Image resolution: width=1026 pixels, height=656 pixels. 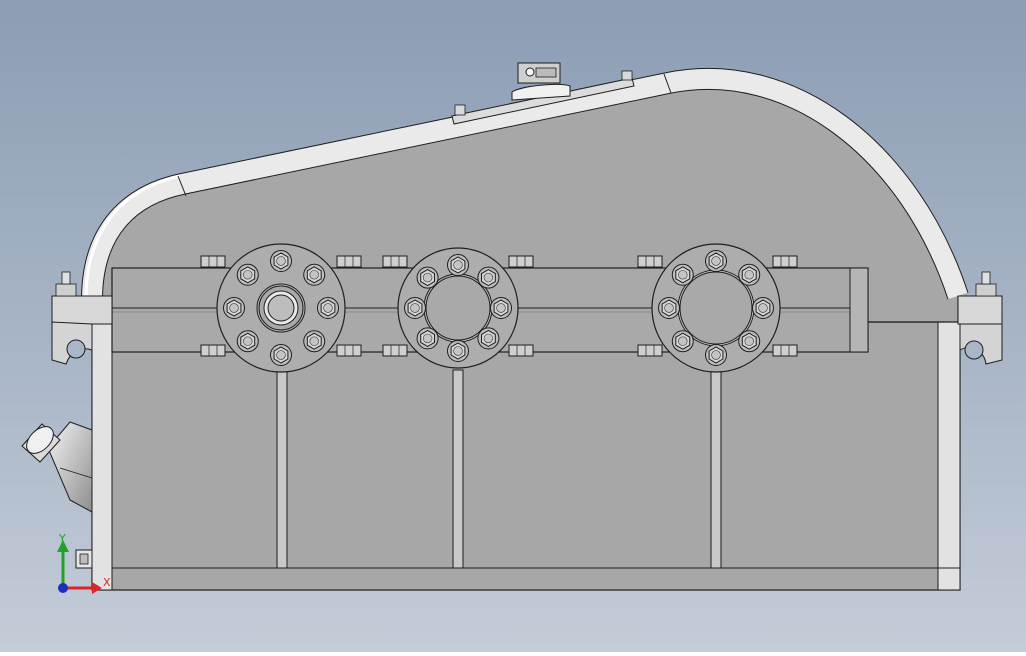 What do you see at coordinates (84, 559) in the screenshot?
I see `drain-plug` at bounding box center [84, 559].